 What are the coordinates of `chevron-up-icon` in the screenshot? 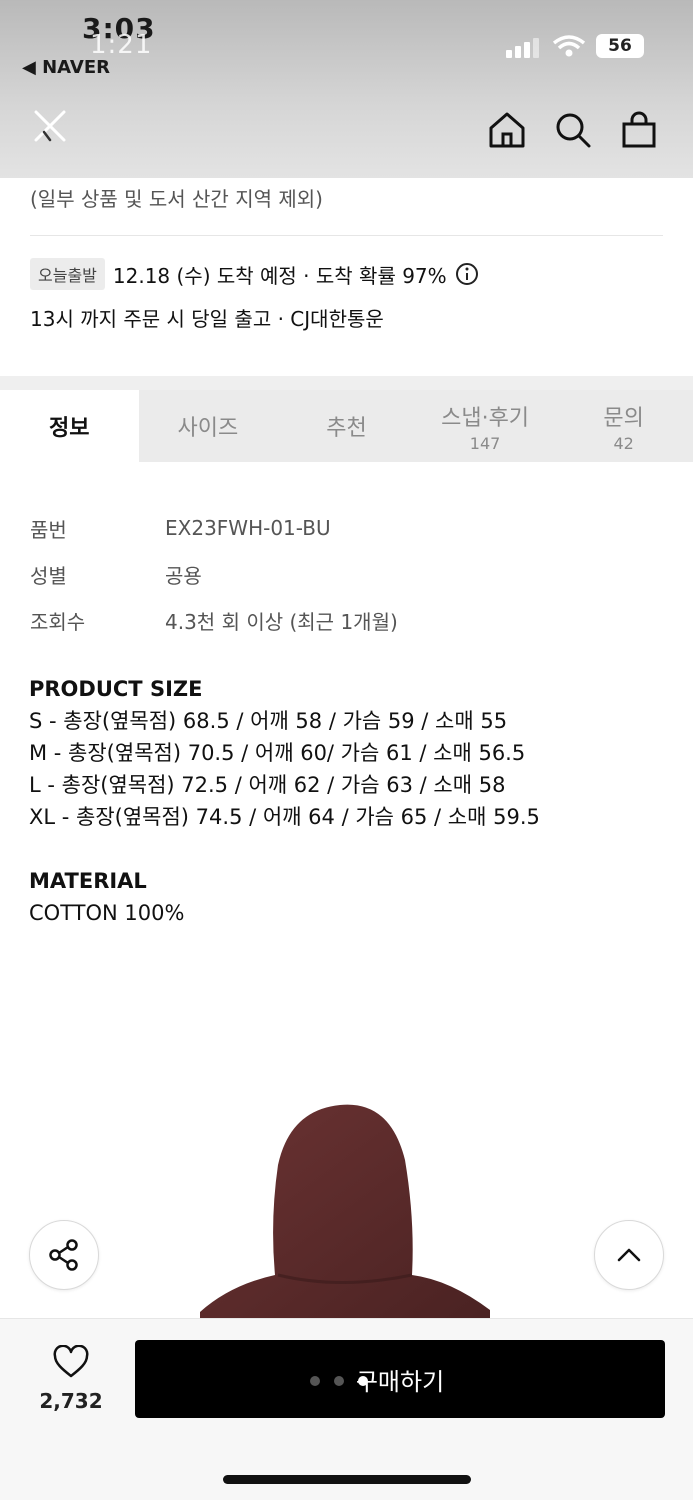 It's located at (629, 1255).